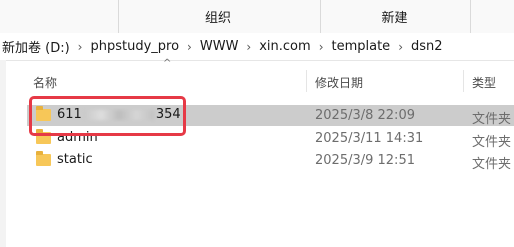  I want to click on column-header-row: 名称 修改日期 类型, so click(257, 81).